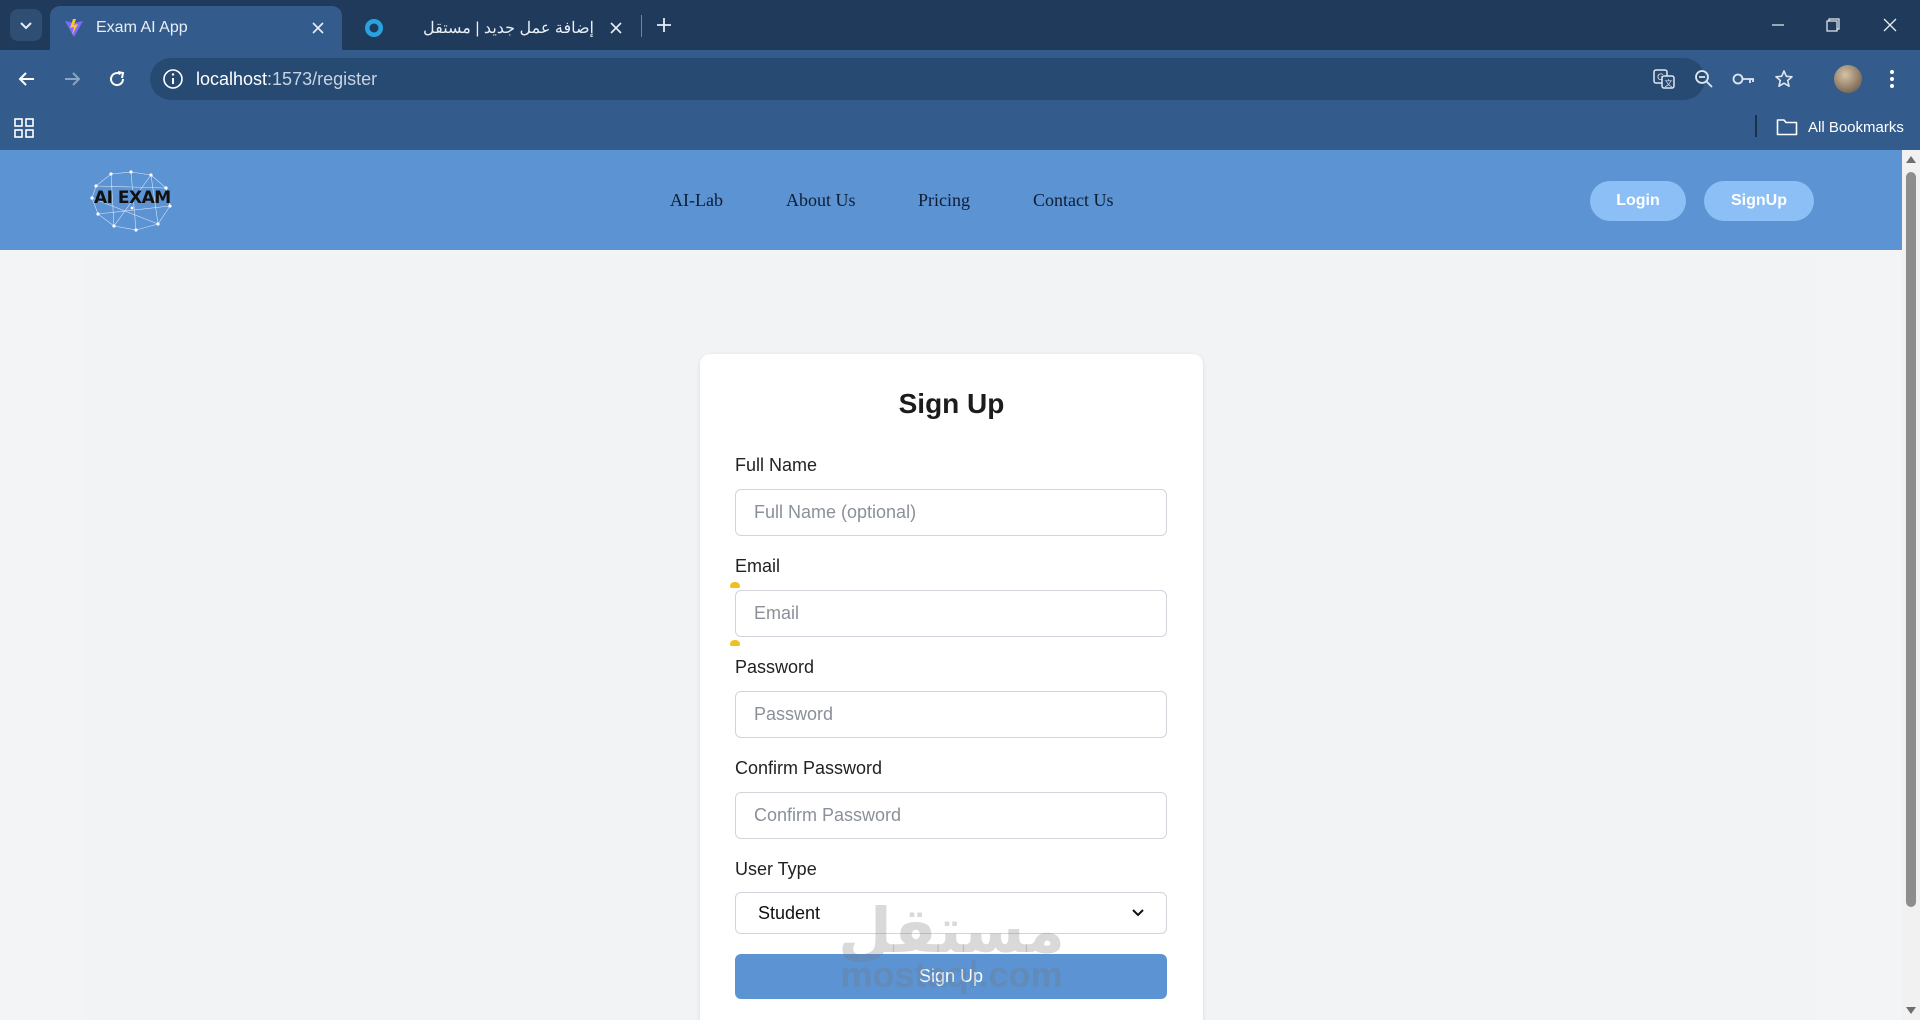 The width and height of the screenshot is (1920, 1020). I want to click on confirm-password-label: Confirm Password, so click(809, 768).